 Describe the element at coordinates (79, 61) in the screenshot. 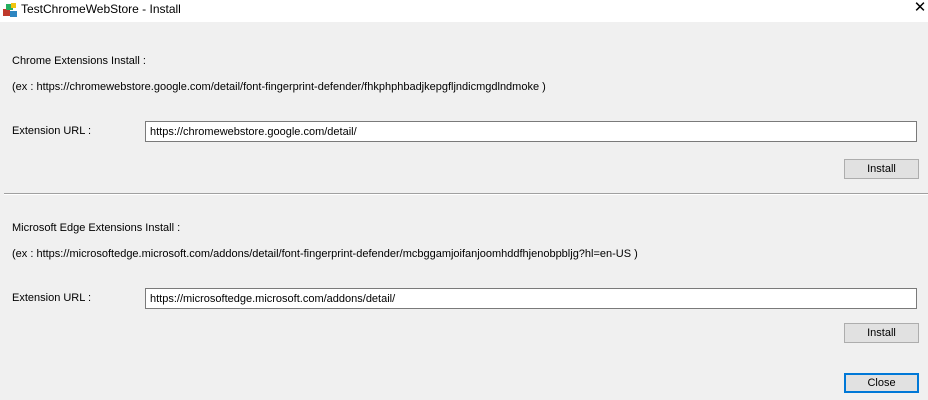

I see `chrome-section-heading: Chrome Extensions Install :` at that location.